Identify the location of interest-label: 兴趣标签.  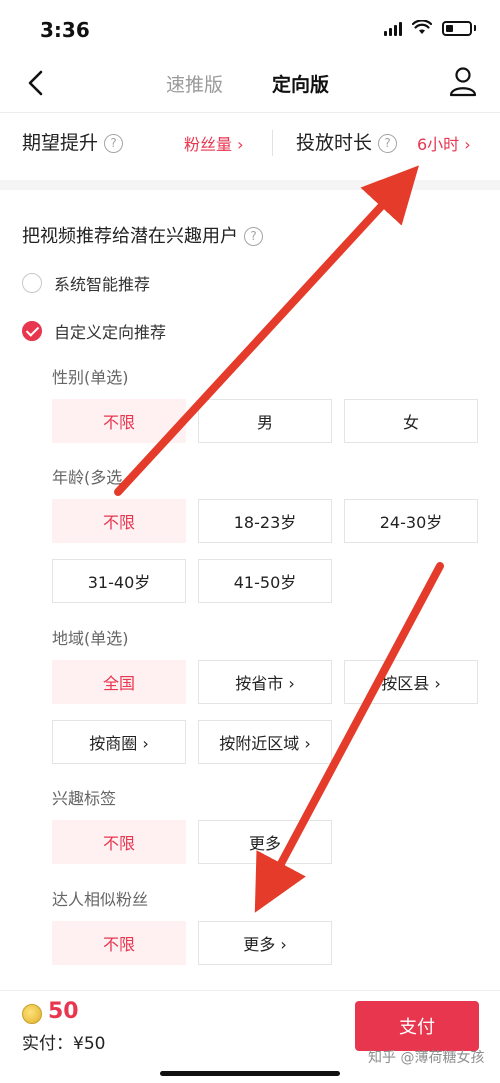
(84, 798).